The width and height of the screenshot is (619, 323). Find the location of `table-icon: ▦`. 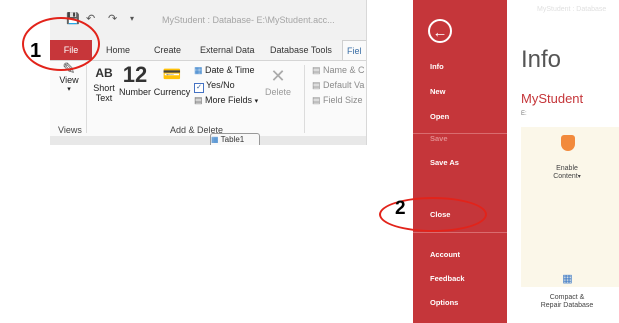

table-icon: ▦ is located at coordinates (215, 139).